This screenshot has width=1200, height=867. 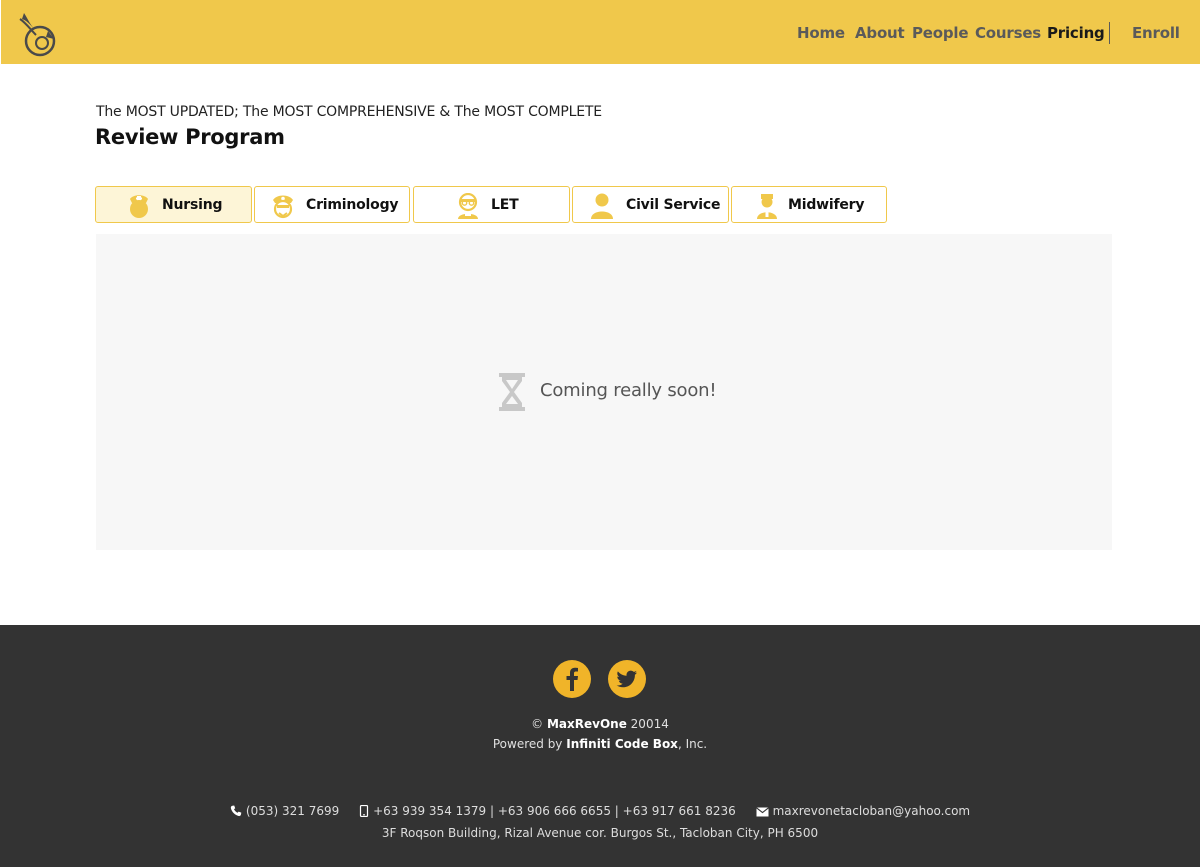 I want to click on twitter-icon, so click(x=627, y=679).